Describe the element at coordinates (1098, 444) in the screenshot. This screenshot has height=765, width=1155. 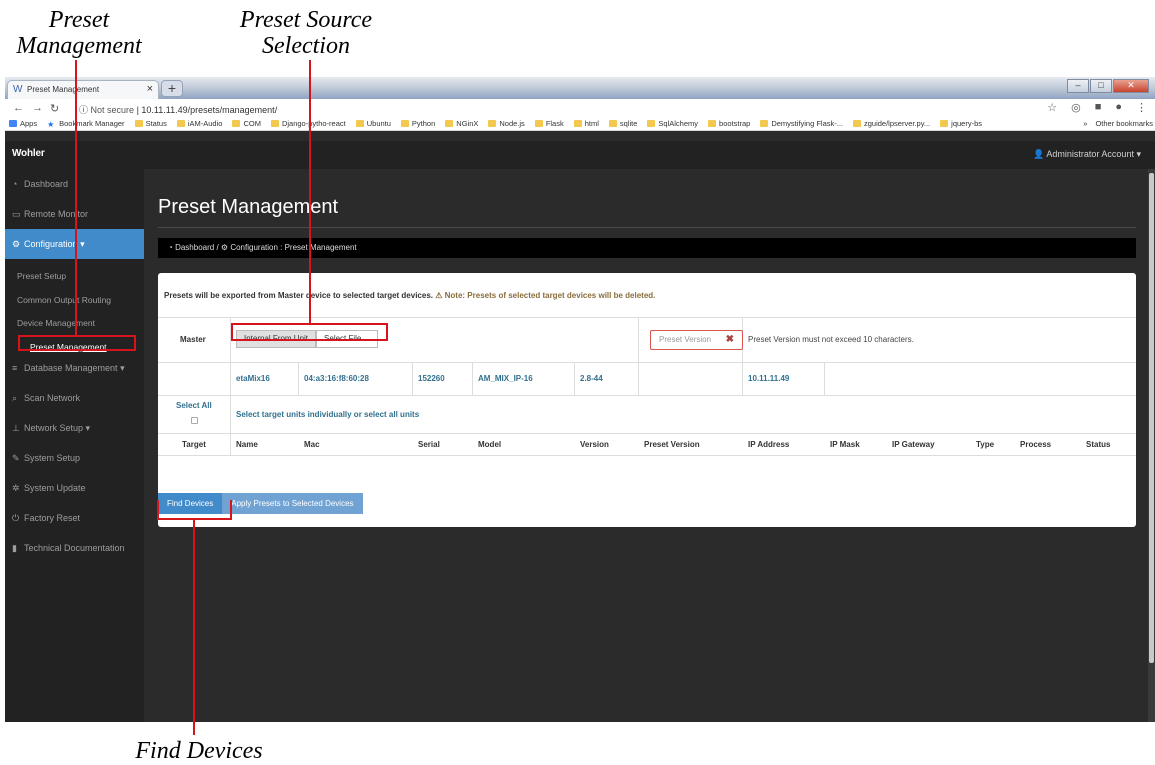
I see `col-status: Status` at that location.